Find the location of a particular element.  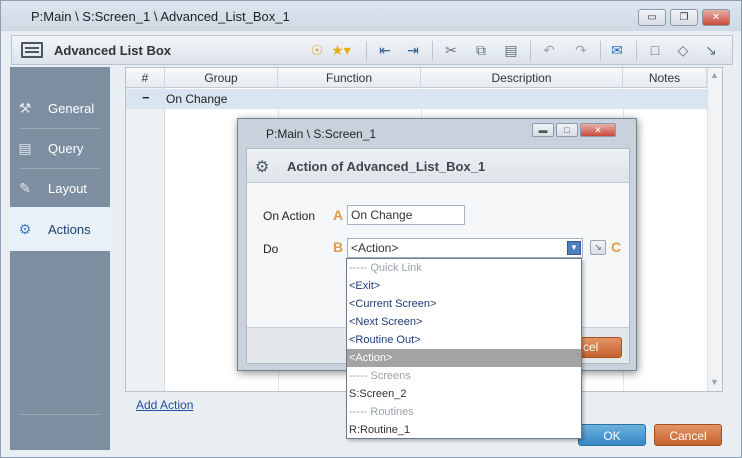

dropdown-option: <Next Screen> is located at coordinates (464, 322).